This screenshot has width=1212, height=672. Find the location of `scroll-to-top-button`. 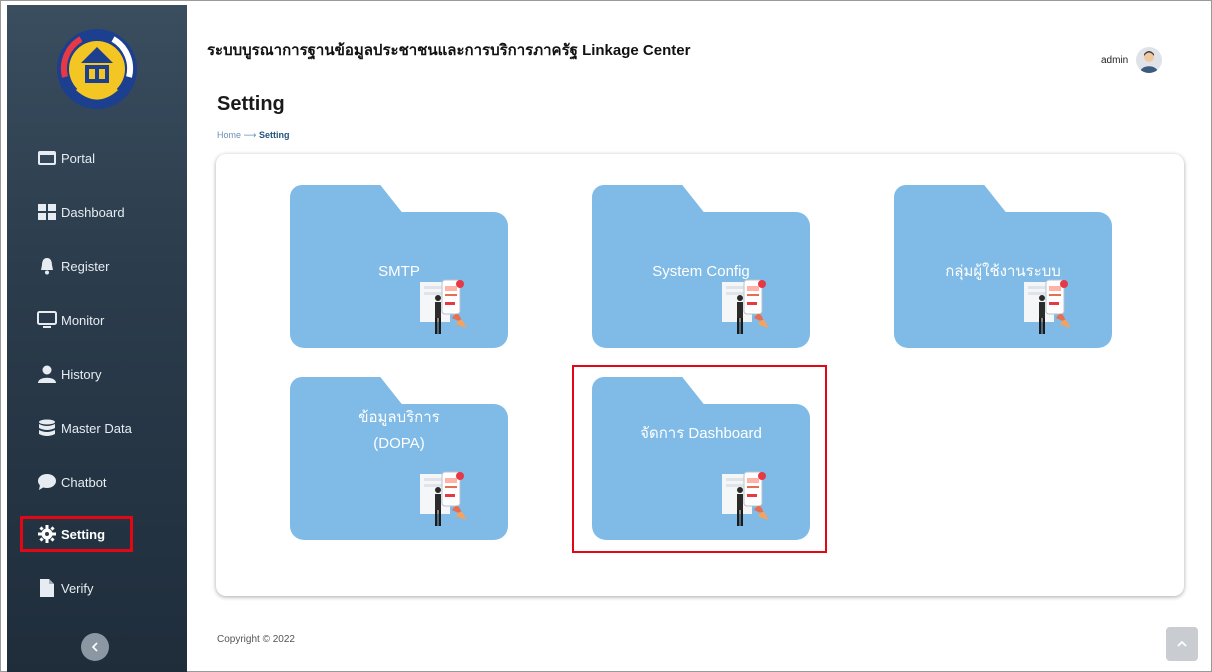

scroll-to-top-button is located at coordinates (1182, 644).